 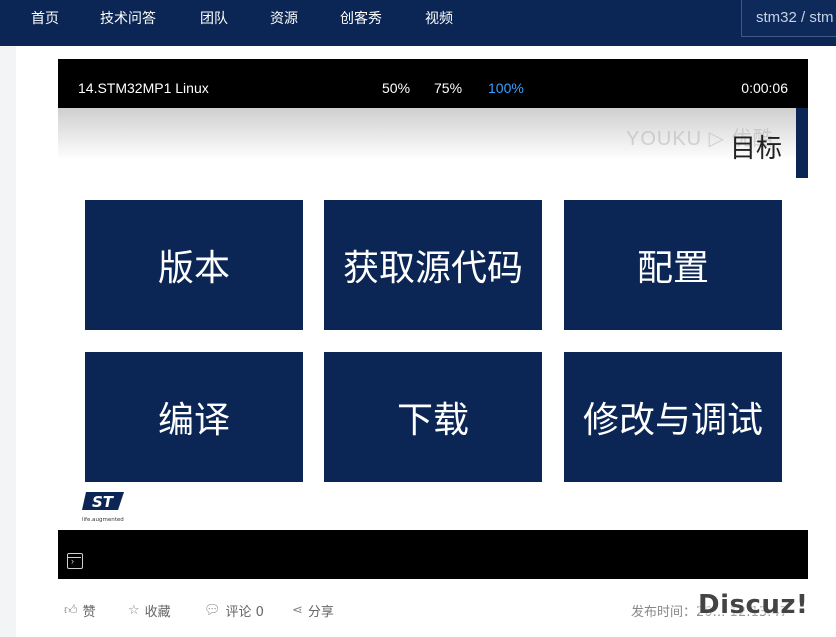 What do you see at coordinates (788, 18) in the screenshot?
I see `search-input: stm32 / stm` at bounding box center [788, 18].